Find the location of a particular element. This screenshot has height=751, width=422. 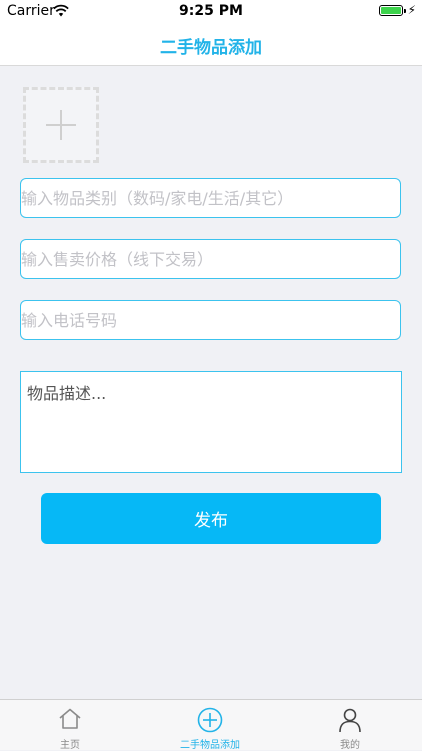

category-input is located at coordinates (210, 198).